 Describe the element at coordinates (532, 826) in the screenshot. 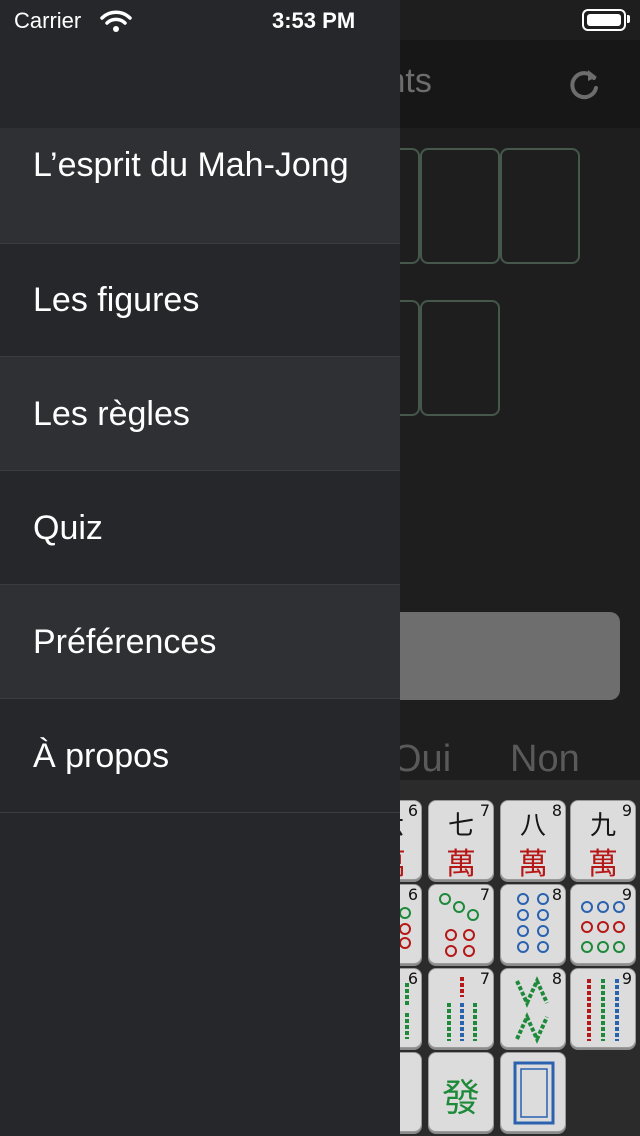

I see `tile-glyph: 八` at that location.